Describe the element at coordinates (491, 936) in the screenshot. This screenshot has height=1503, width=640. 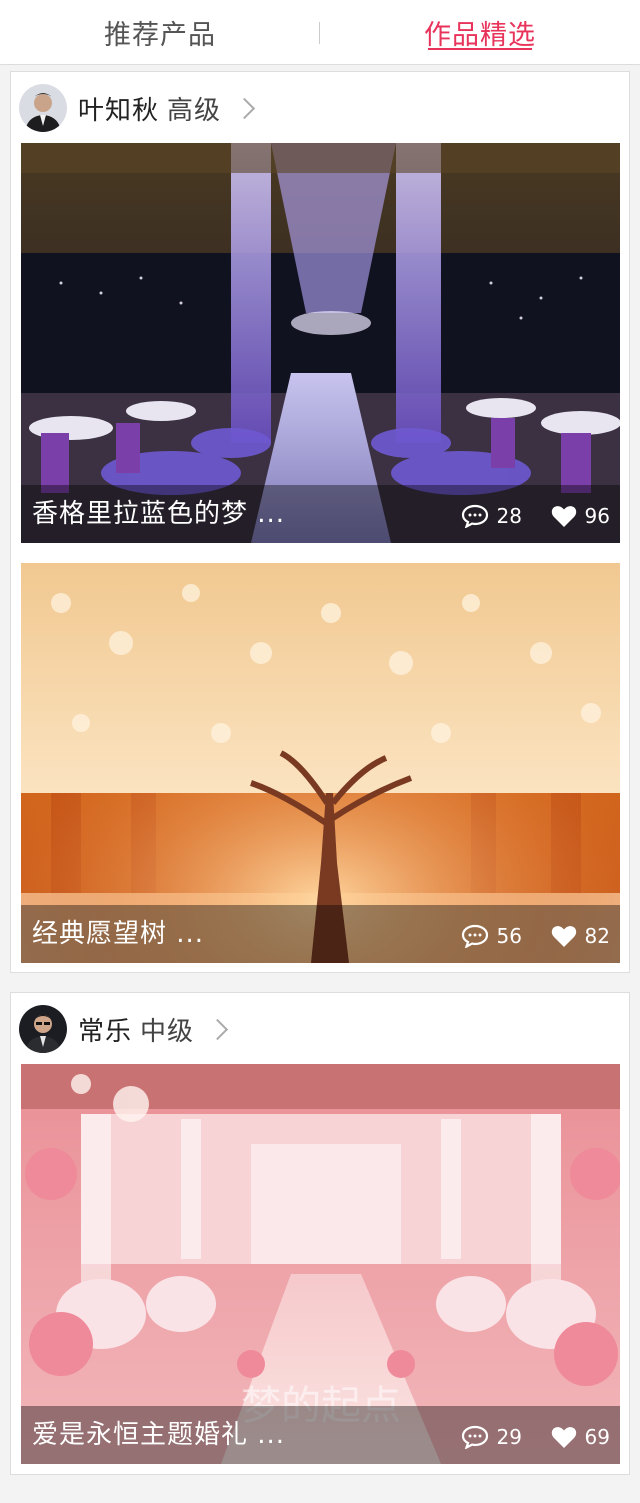
I see `comment-count: 56` at that location.